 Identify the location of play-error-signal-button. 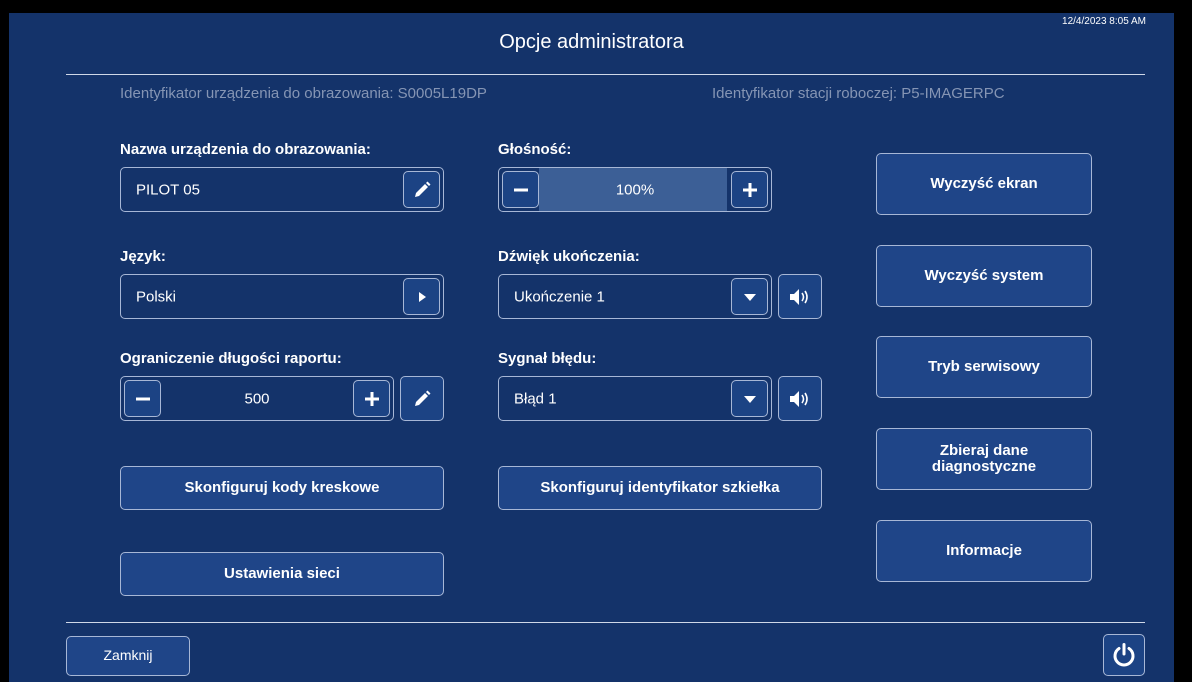
(800, 398).